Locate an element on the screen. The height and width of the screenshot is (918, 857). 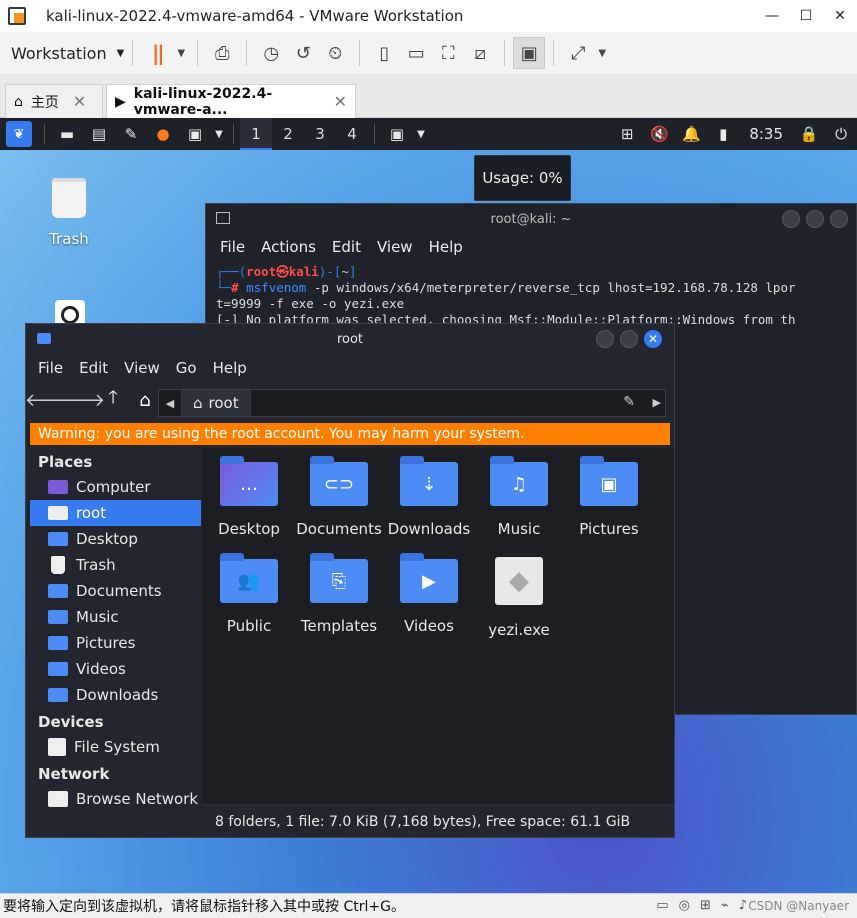
file-manager-launcher-icon: ▤ is located at coordinates (99, 134).